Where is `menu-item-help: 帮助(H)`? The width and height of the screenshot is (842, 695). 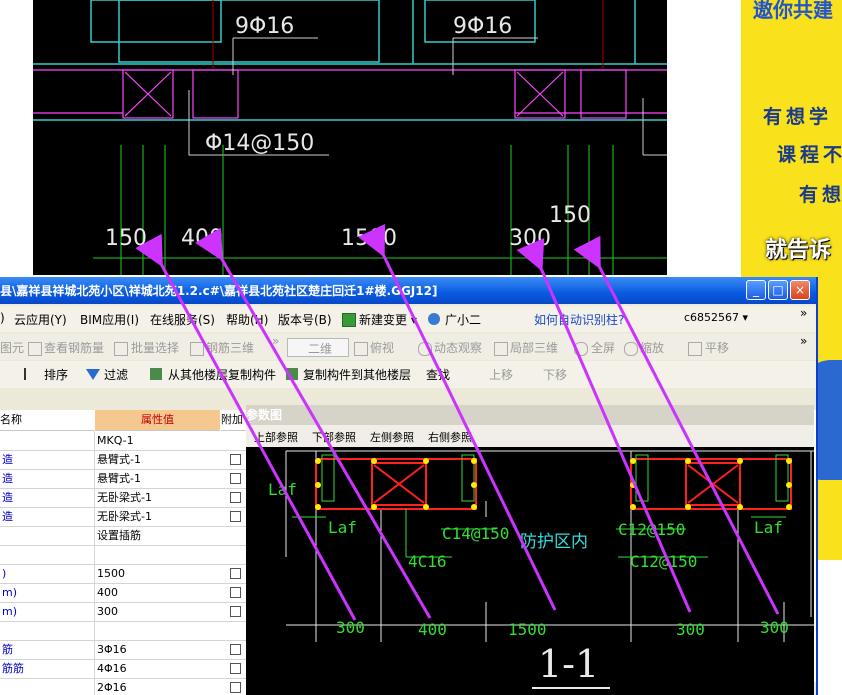
menu-item-help: 帮助(H) is located at coordinates (247, 319).